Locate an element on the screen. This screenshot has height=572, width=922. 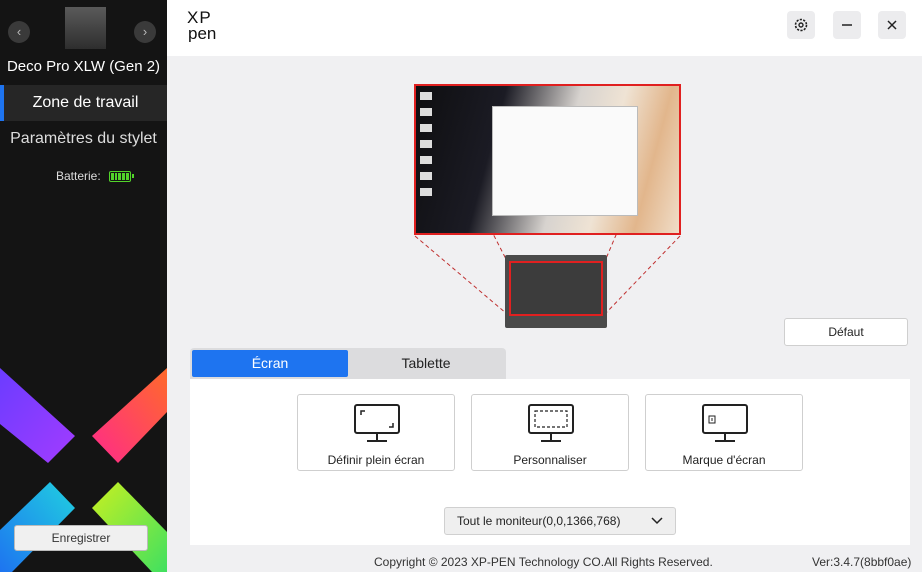
screen-preview is located at coordinates (547, 159).